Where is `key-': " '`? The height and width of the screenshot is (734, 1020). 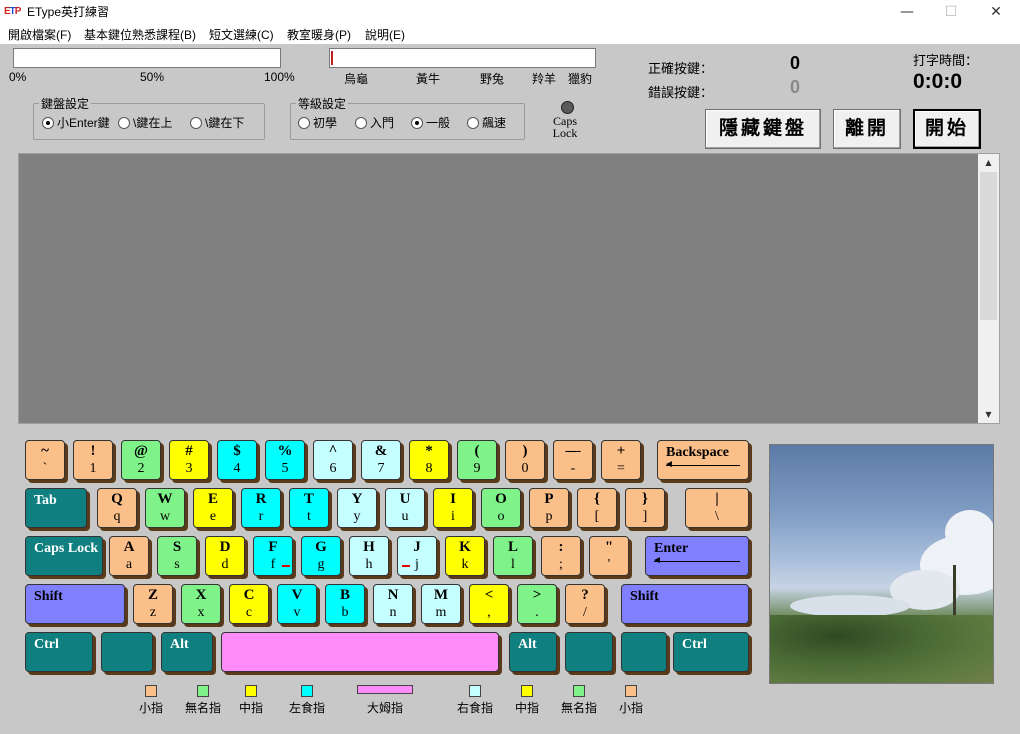
key-': " ' is located at coordinates (609, 556).